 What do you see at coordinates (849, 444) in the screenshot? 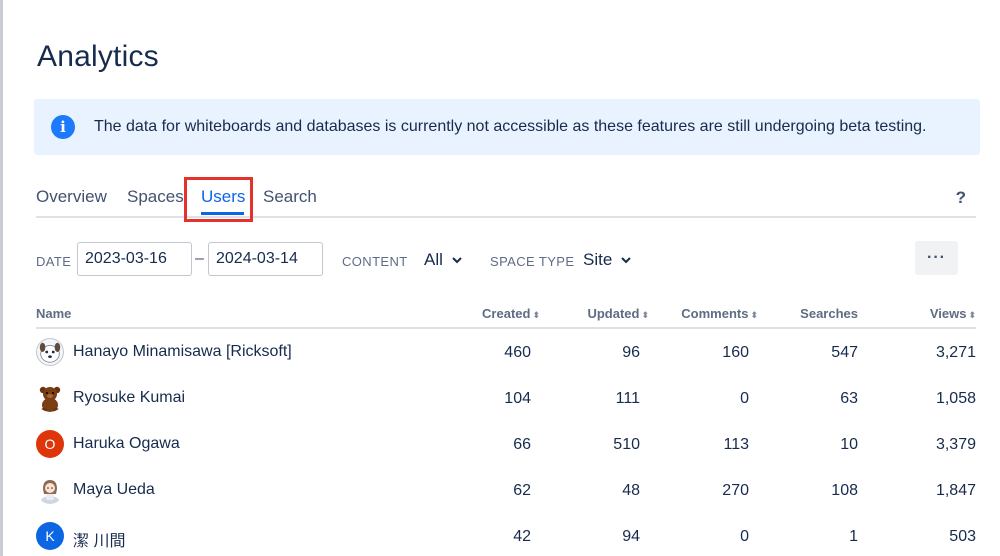
I see `cell-searches: 10` at bounding box center [849, 444].